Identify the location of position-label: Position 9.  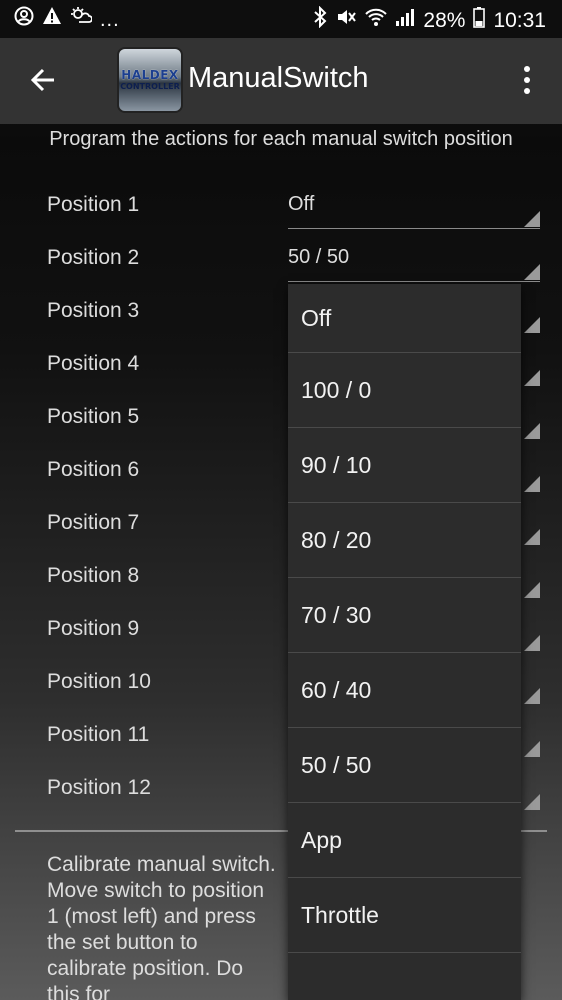
(93, 628).